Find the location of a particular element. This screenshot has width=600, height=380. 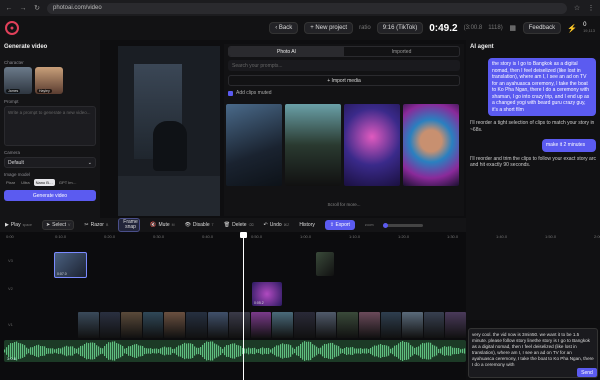

reload-icon: ↻ is located at coordinates (37, 8).